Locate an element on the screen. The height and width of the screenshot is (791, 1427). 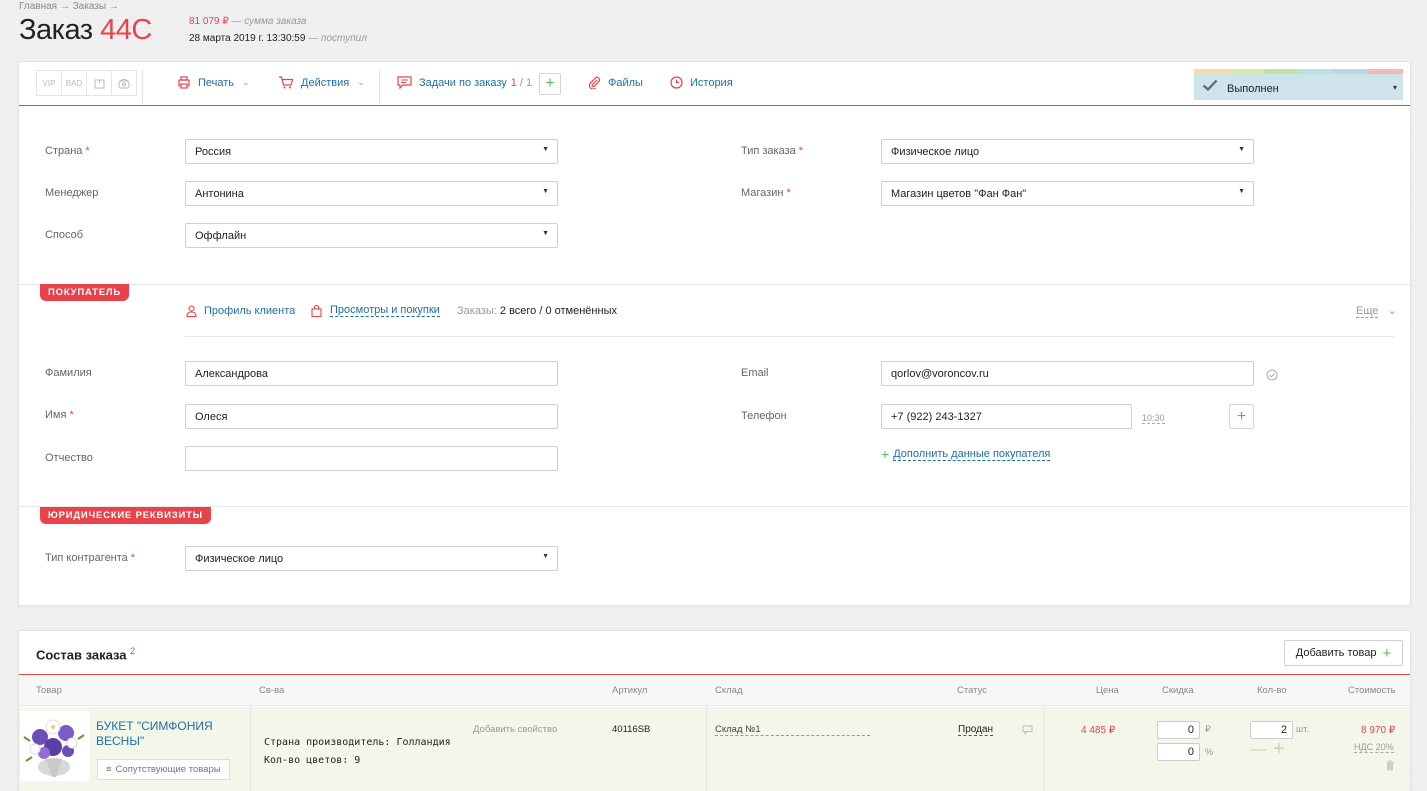
manager-label: Менеджер is located at coordinates (72, 193).